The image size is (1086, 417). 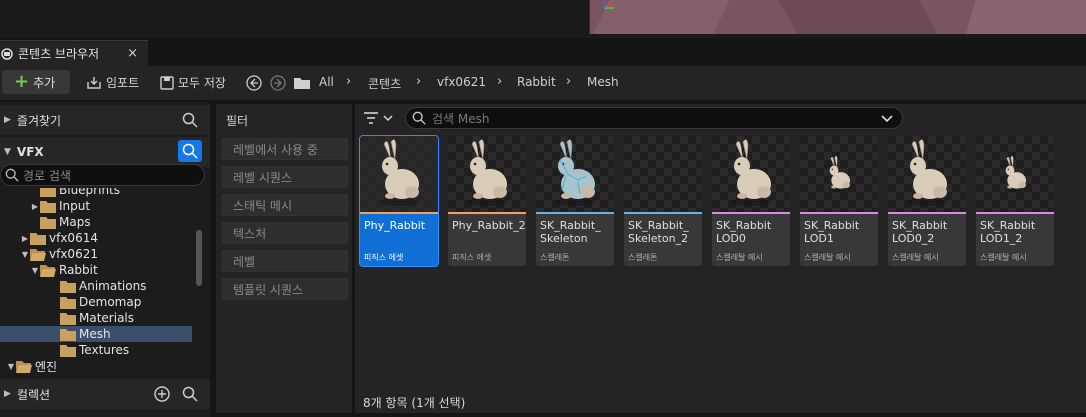 What do you see at coordinates (832, 232) in the screenshot?
I see `asset-name: SK_Rabbit LOD1` at bounding box center [832, 232].